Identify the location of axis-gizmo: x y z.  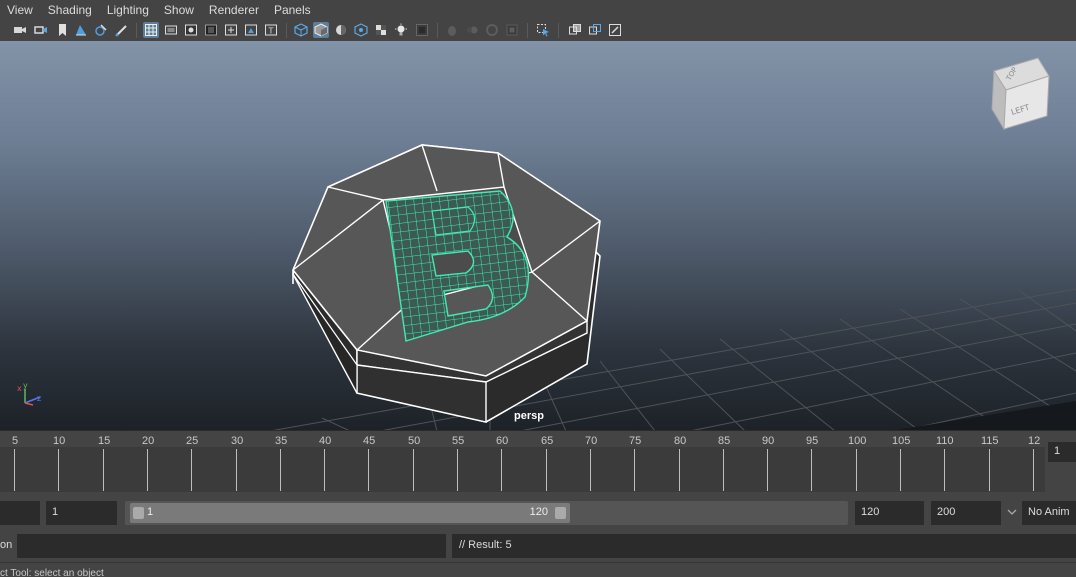
(29, 393).